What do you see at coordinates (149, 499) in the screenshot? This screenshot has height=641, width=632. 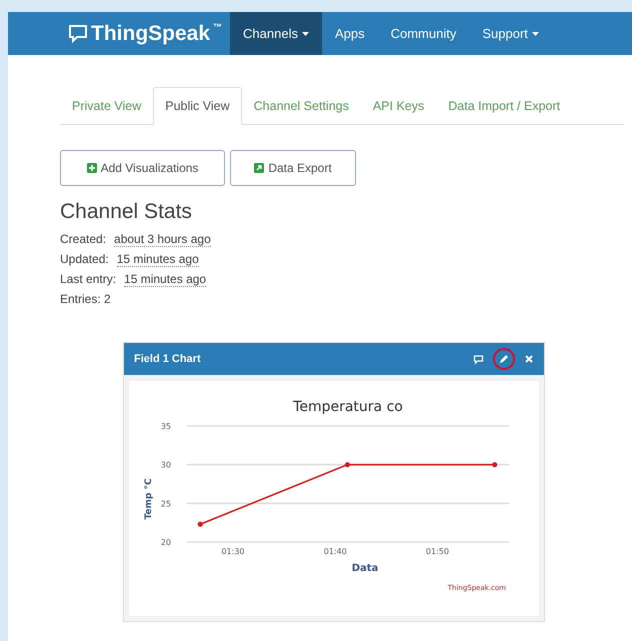 I see `y-axis-label: Temp °C` at bounding box center [149, 499].